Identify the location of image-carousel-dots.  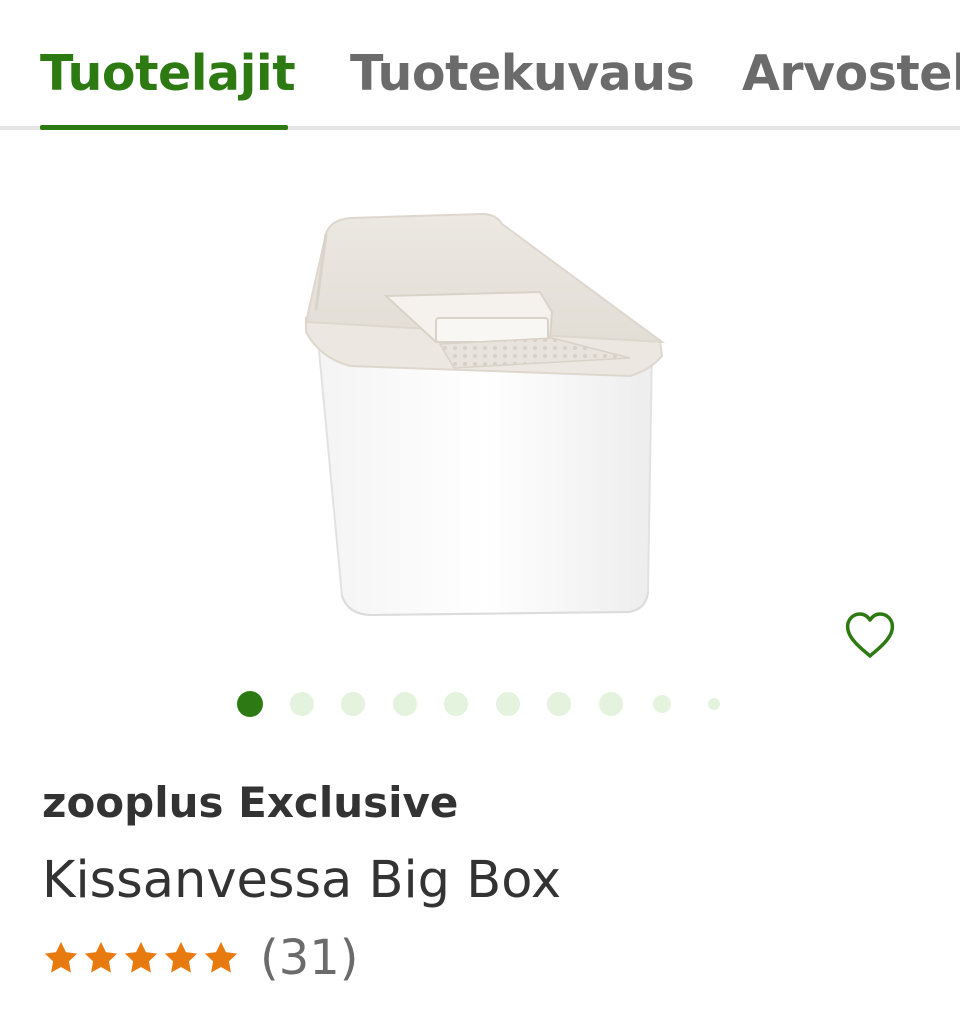
(480, 704).